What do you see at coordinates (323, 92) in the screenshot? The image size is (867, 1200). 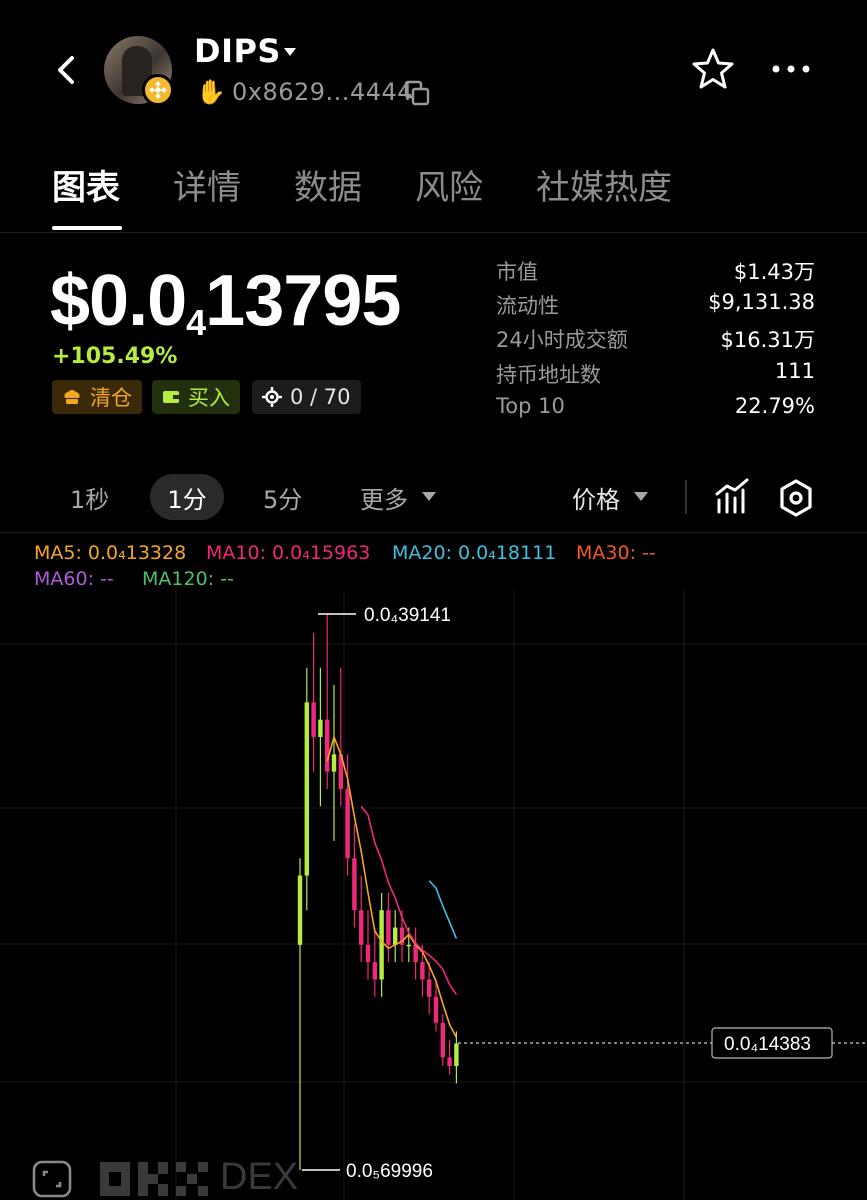 I see `contract-address: 0x8629...4444` at bounding box center [323, 92].